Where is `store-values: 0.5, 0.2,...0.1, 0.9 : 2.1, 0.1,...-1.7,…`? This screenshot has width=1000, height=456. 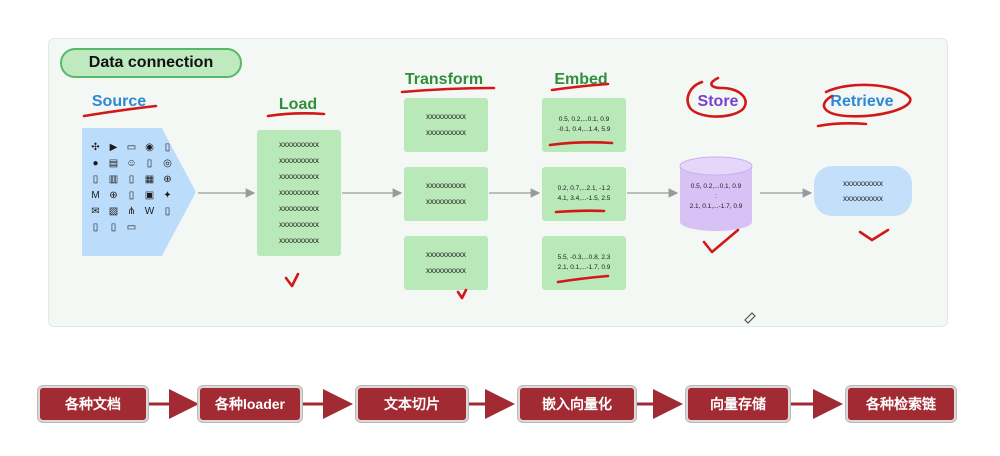
store-values: 0.5, 0.2,...0.1, 0.9 : 2.1, 0.1,...-1.7,… is located at coordinates (716, 197).